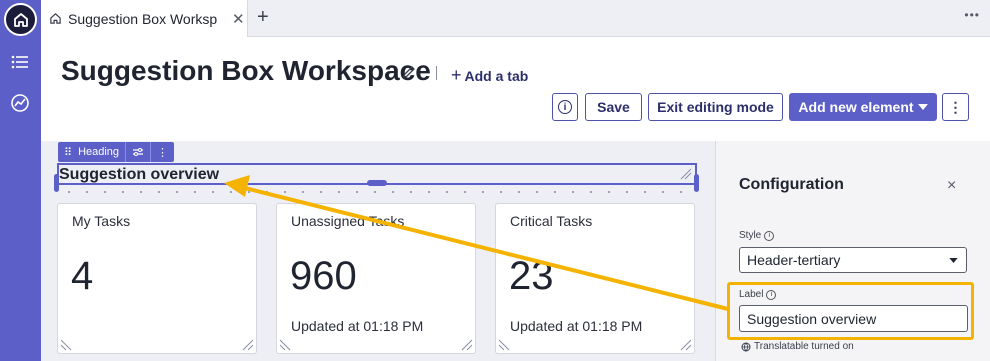 This screenshot has width=990, height=361. I want to click on widget-tag-bar: ⠿ Heading ⋮, so click(116, 152).